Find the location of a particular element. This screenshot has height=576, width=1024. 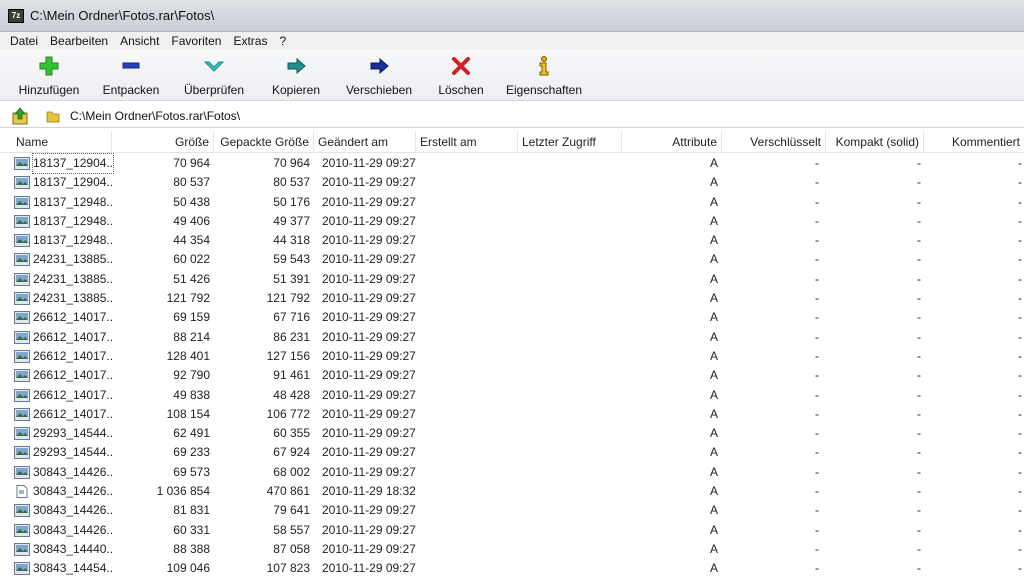

menu-ansicht: Ansicht is located at coordinates (139, 41).